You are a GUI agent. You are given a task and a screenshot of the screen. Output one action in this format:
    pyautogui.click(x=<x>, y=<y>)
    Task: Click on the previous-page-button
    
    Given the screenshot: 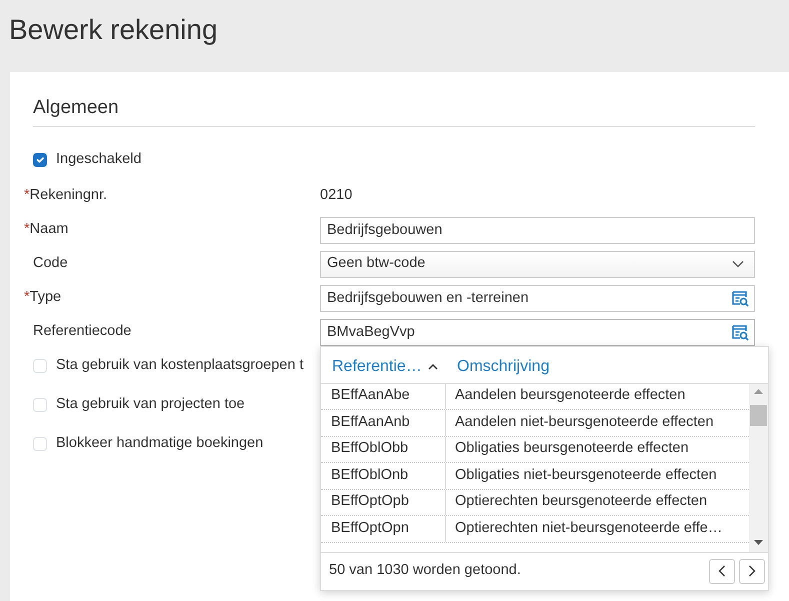 What is the action you would take?
    pyautogui.click(x=722, y=571)
    